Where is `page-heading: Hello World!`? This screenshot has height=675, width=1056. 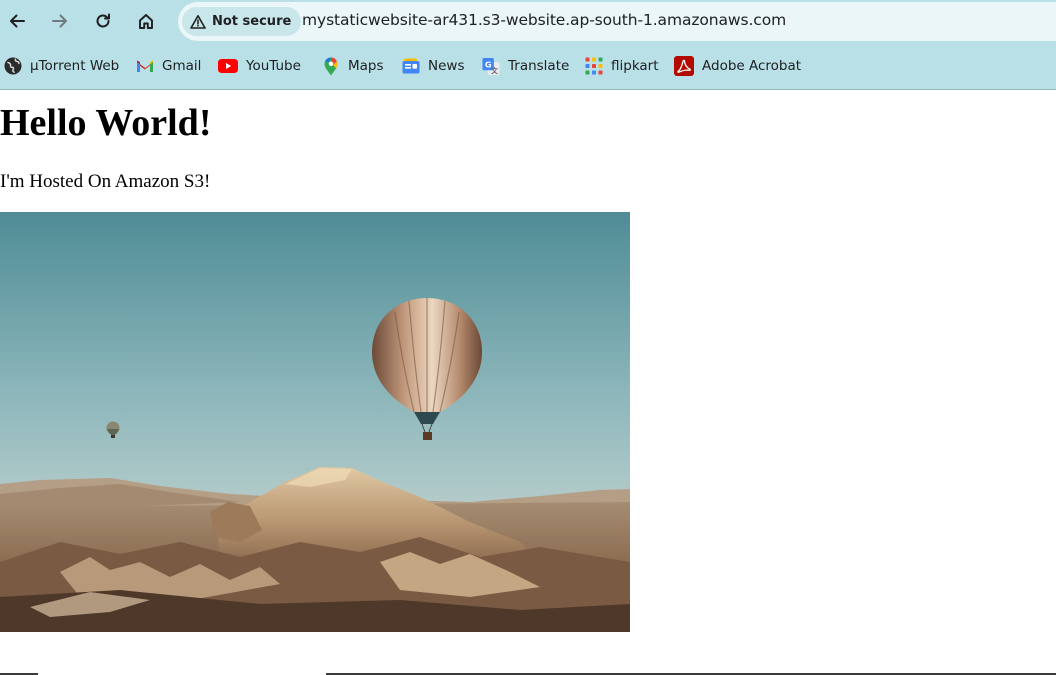
page-heading: Hello World! is located at coordinates (106, 123).